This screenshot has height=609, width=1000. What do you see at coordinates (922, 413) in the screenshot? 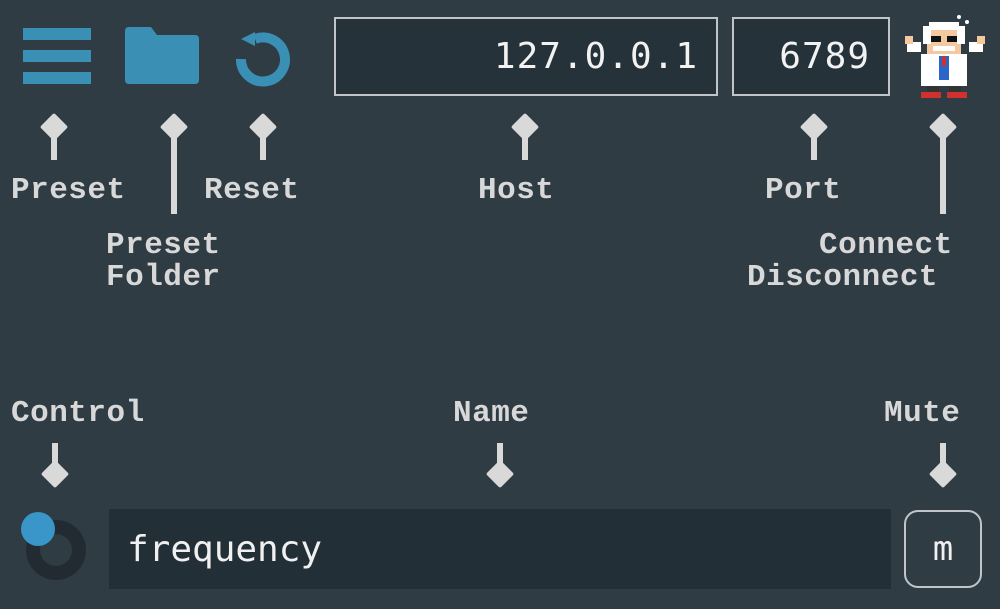
I see `mute-label: Mute` at bounding box center [922, 413].